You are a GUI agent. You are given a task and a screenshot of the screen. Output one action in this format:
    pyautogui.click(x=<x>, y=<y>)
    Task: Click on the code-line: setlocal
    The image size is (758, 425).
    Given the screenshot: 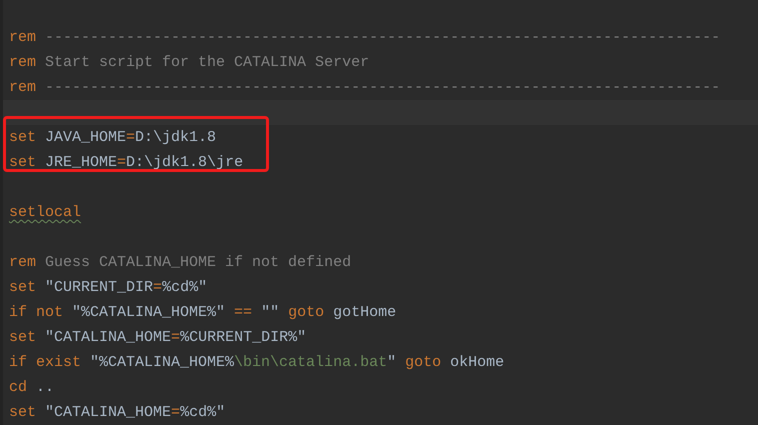 What is the action you would take?
    pyautogui.click(x=45, y=213)
    